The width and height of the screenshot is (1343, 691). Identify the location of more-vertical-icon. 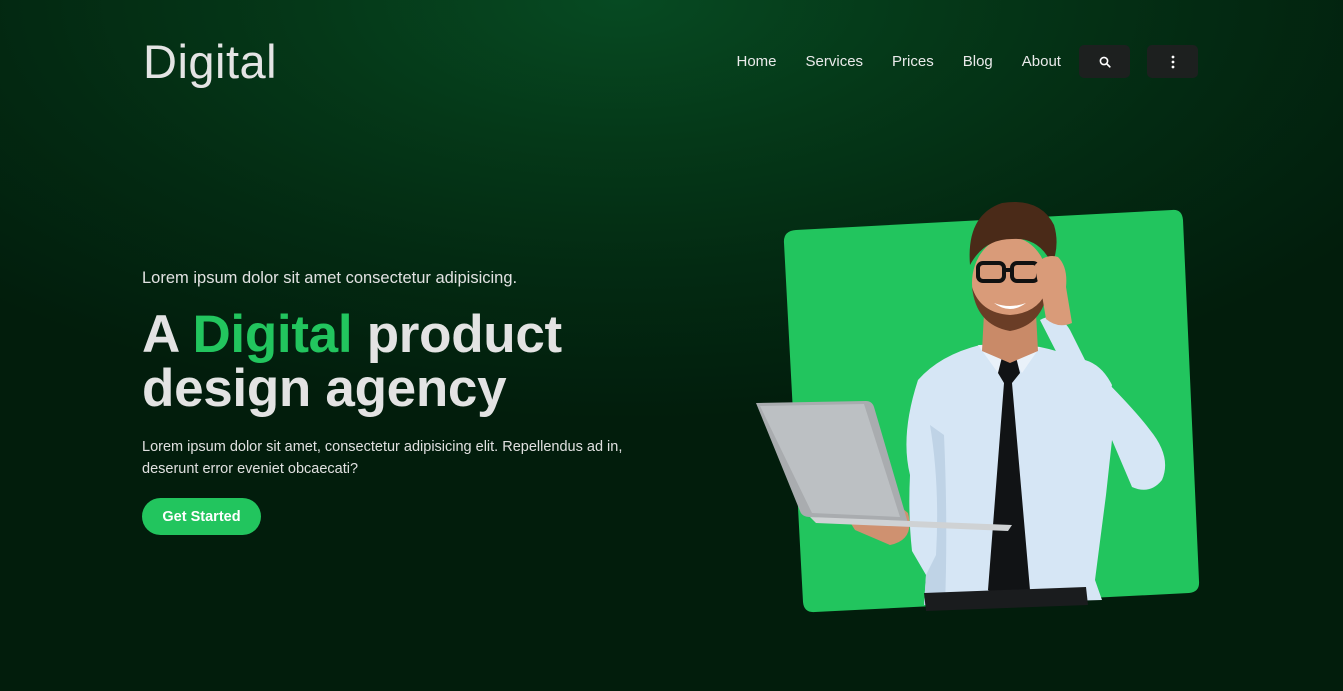
(1173, 61).